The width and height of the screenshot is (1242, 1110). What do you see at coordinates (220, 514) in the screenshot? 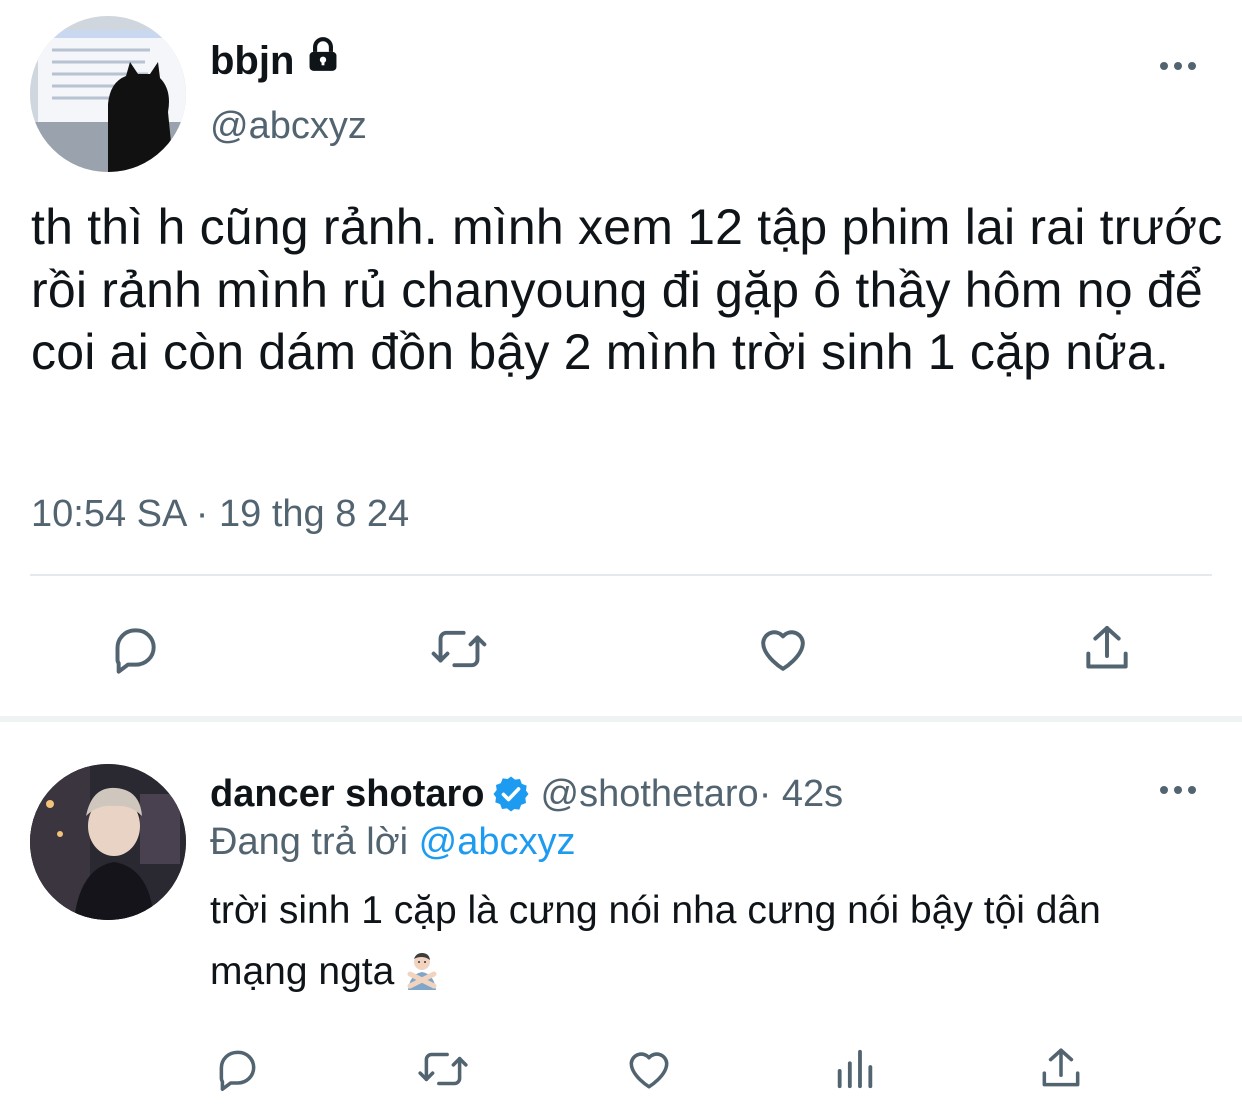
I see `tweet-timestamp: 10:54 SA · 19 thg 8 24` at bounding box center [220, 514].